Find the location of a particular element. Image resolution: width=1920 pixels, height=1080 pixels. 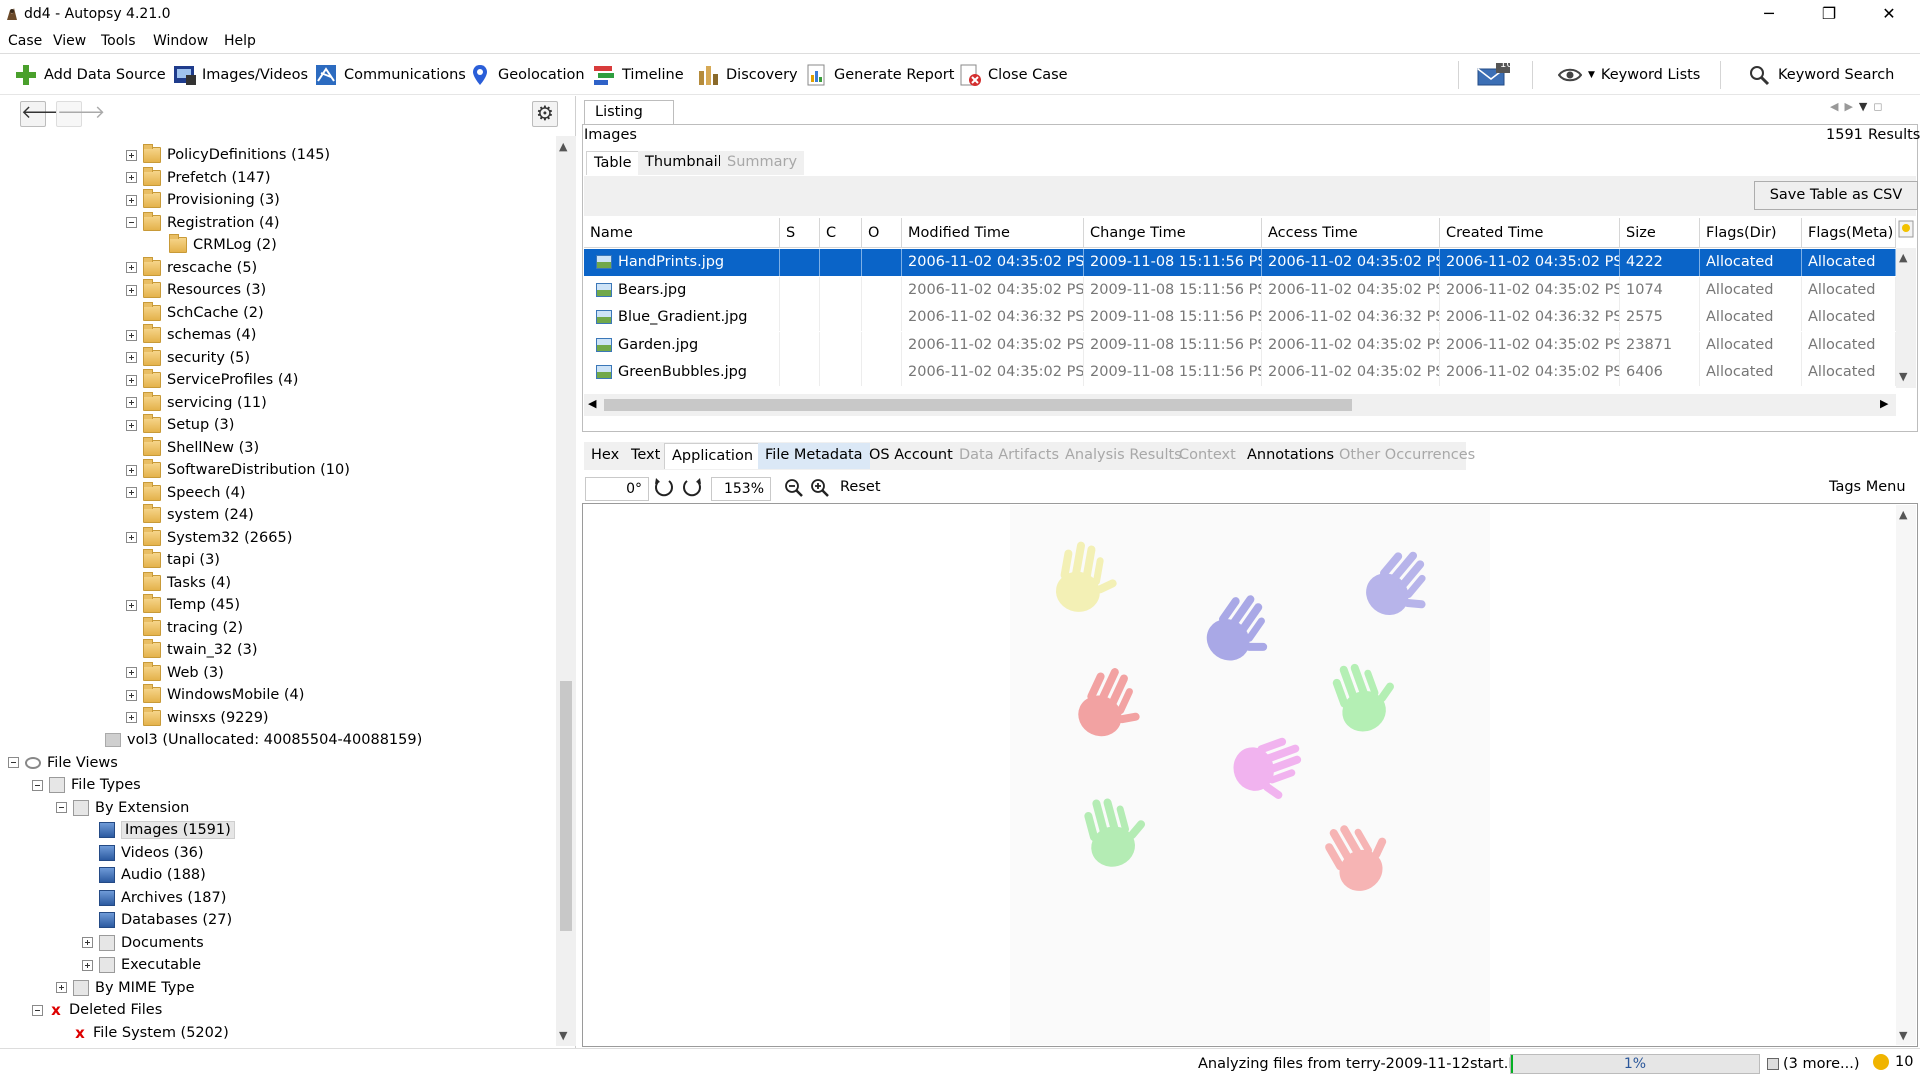

menu-tools: Tools is located at coordinates (118, 41).